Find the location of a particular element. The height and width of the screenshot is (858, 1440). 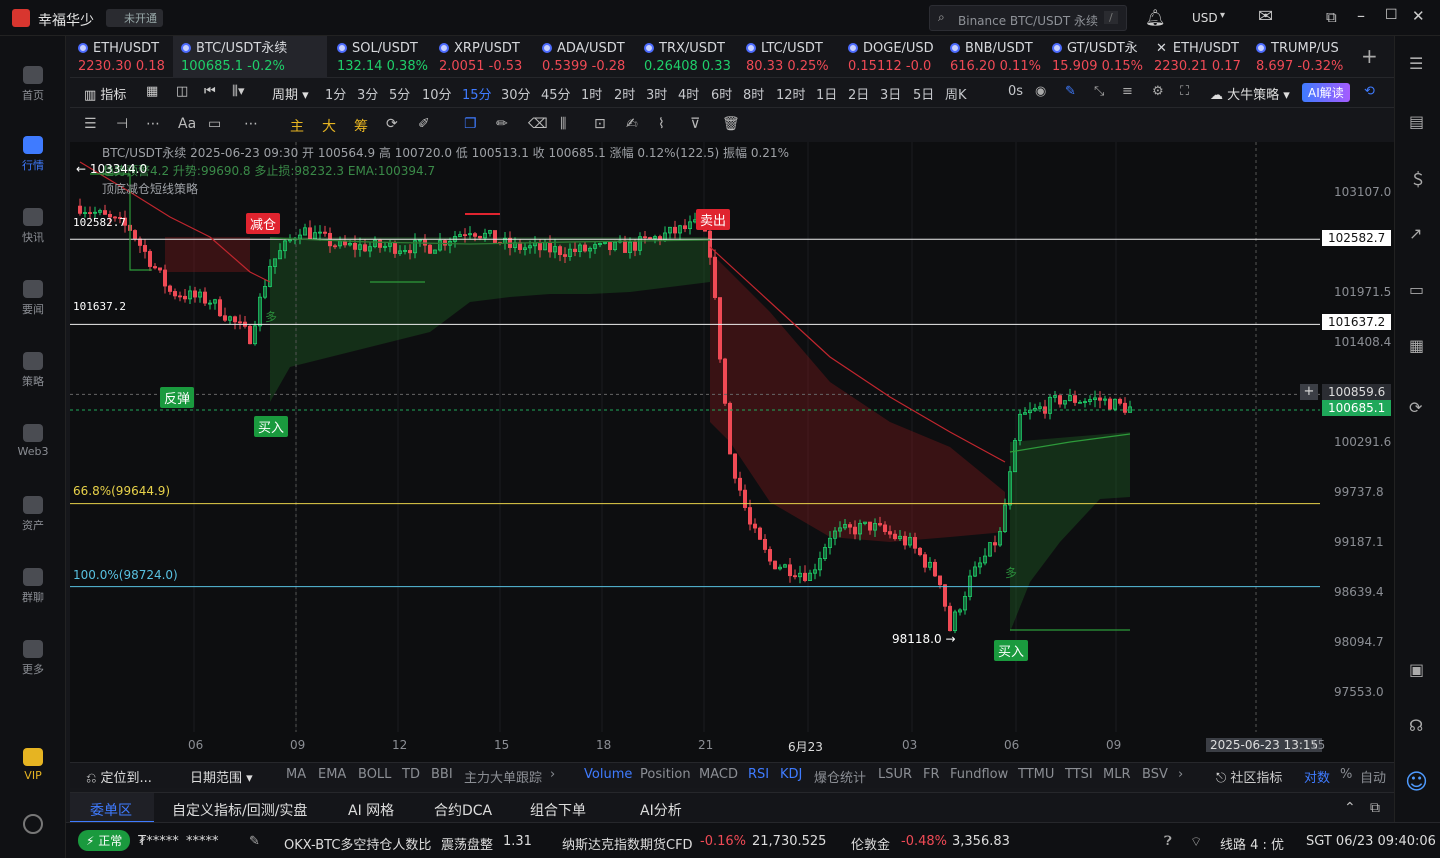

layout-split-icon: ◫ is located at coordinates (182, 91).